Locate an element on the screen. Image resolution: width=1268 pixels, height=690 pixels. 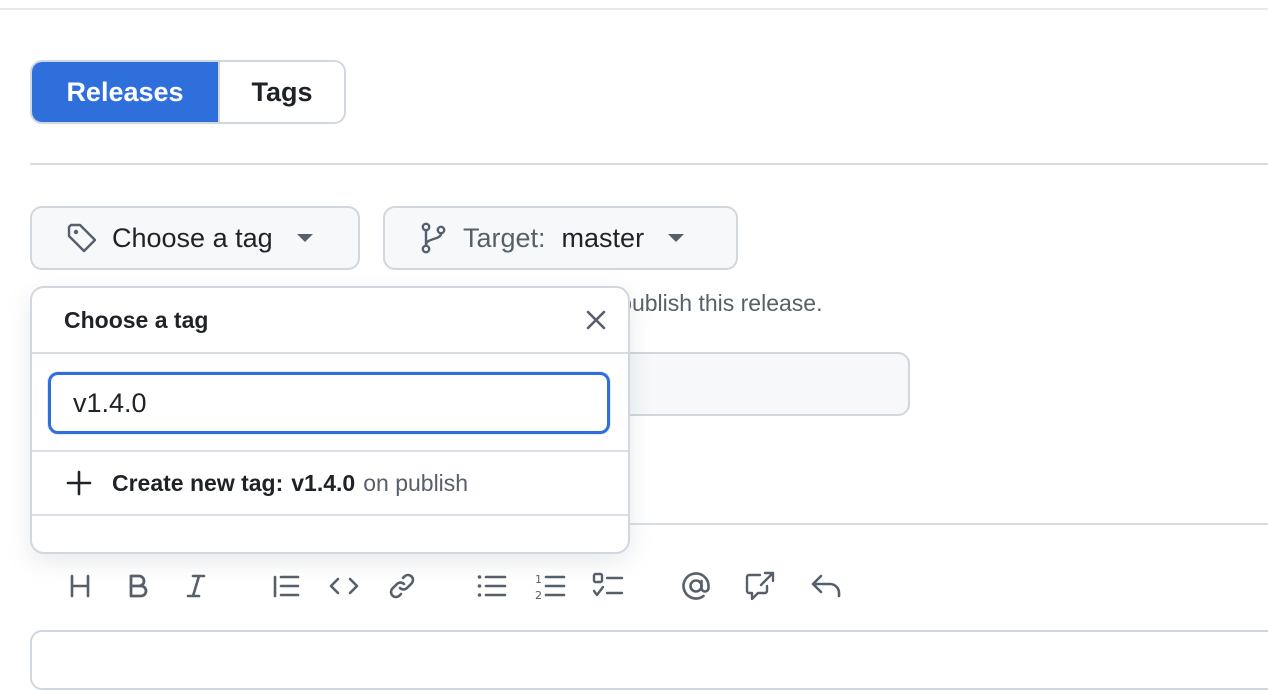
cross-reference-icon is located at coordinates (760, 586).